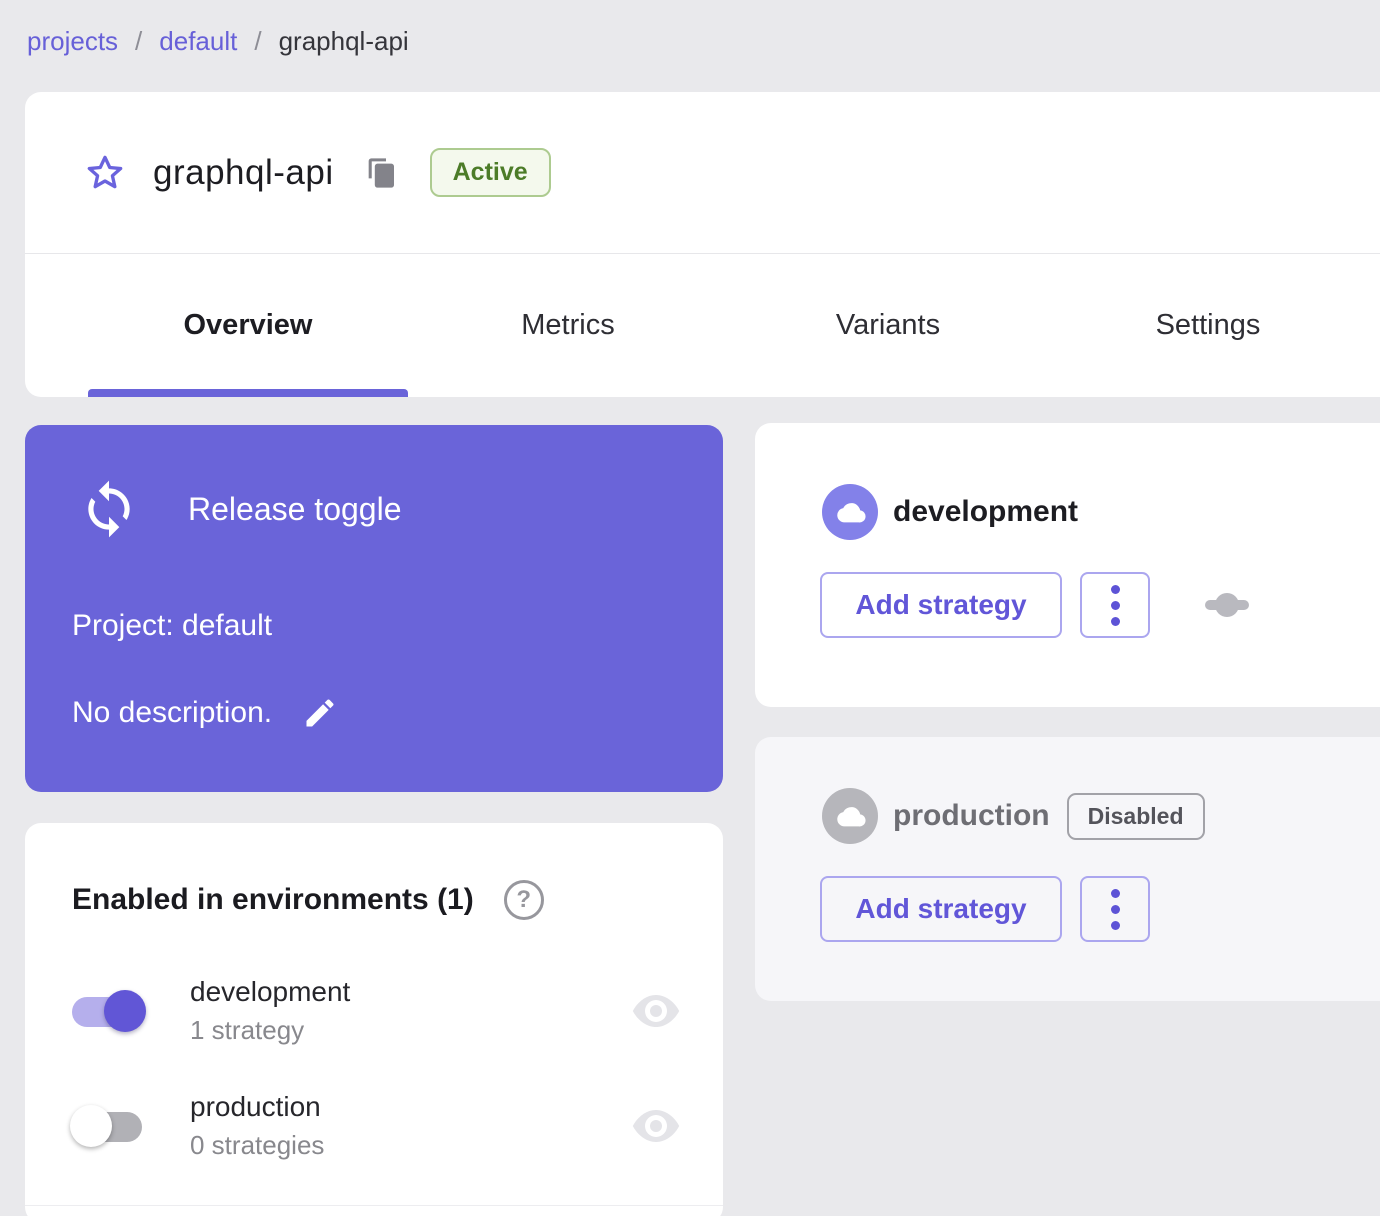 This screenshot has width=1380, height=1216. I want to click on environment-row-development: development 1 strategy, so click(380, 1011).